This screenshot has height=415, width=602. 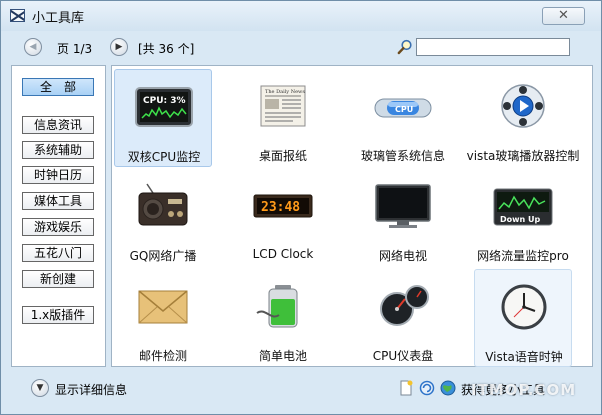 What do you see at coordinates (524, 307) in the screenshot?
I see `analog-clock-icon` at bounding box center [524, 307].